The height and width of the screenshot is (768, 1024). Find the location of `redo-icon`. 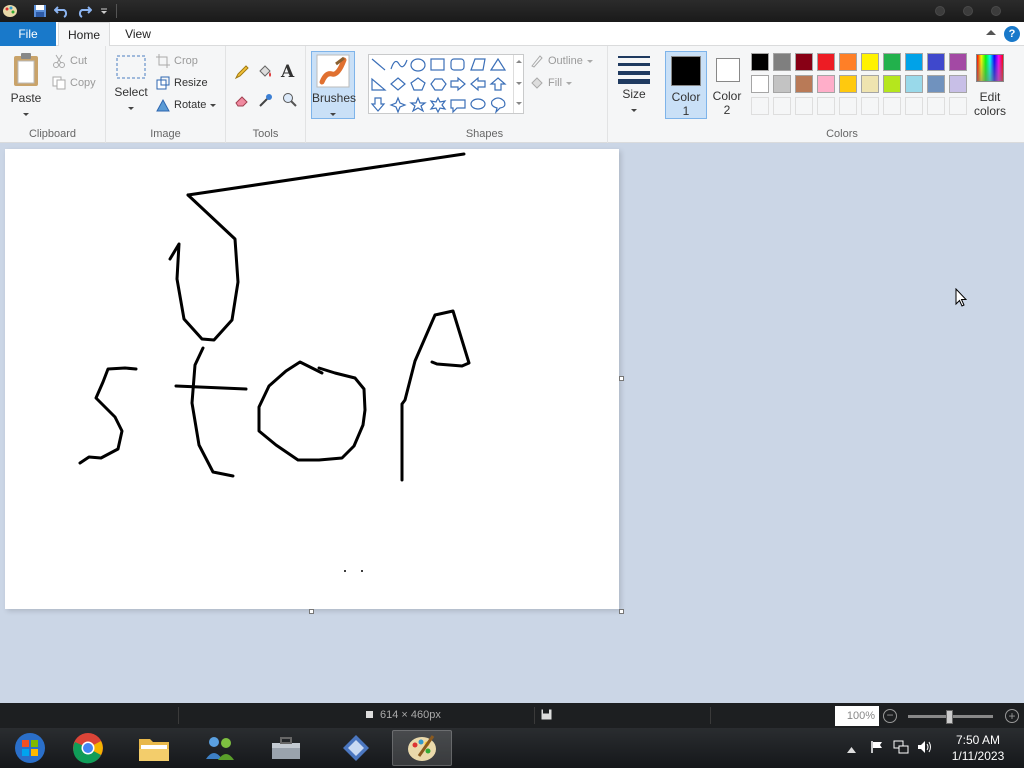

redo-icon is located at coordinates (84, 11).